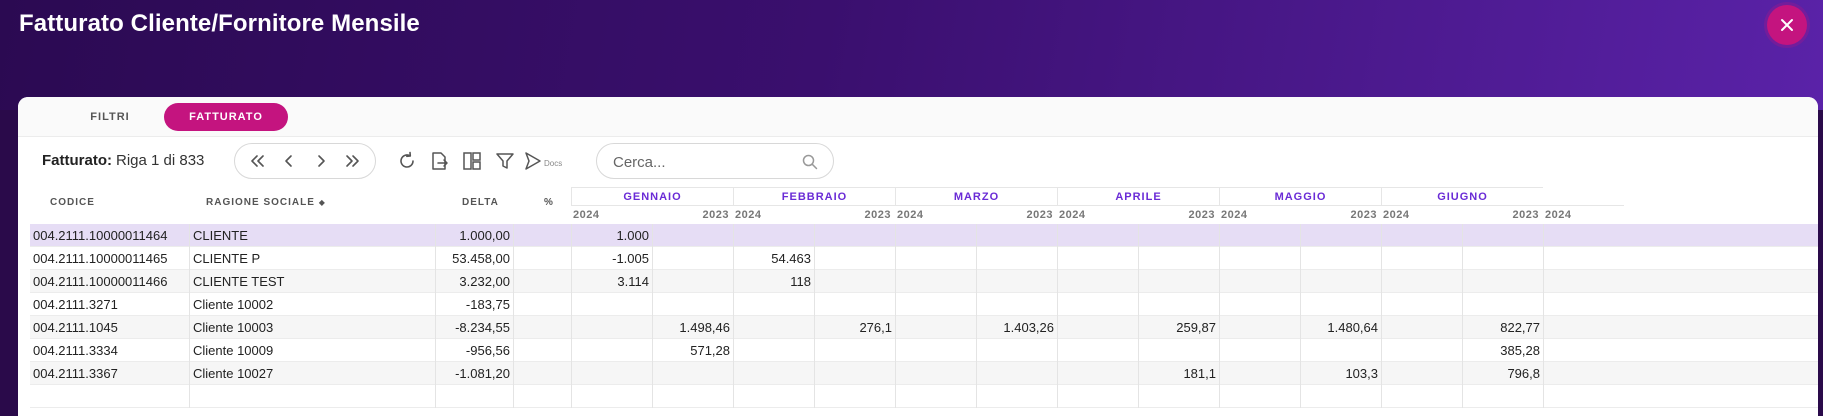 The image size is (1823, 416). What do you see at coordinates (312, 281) in the screenshot?
I see `cell-ragione-sociale: CLIENTE TEST` at bounding box center [312, 281].